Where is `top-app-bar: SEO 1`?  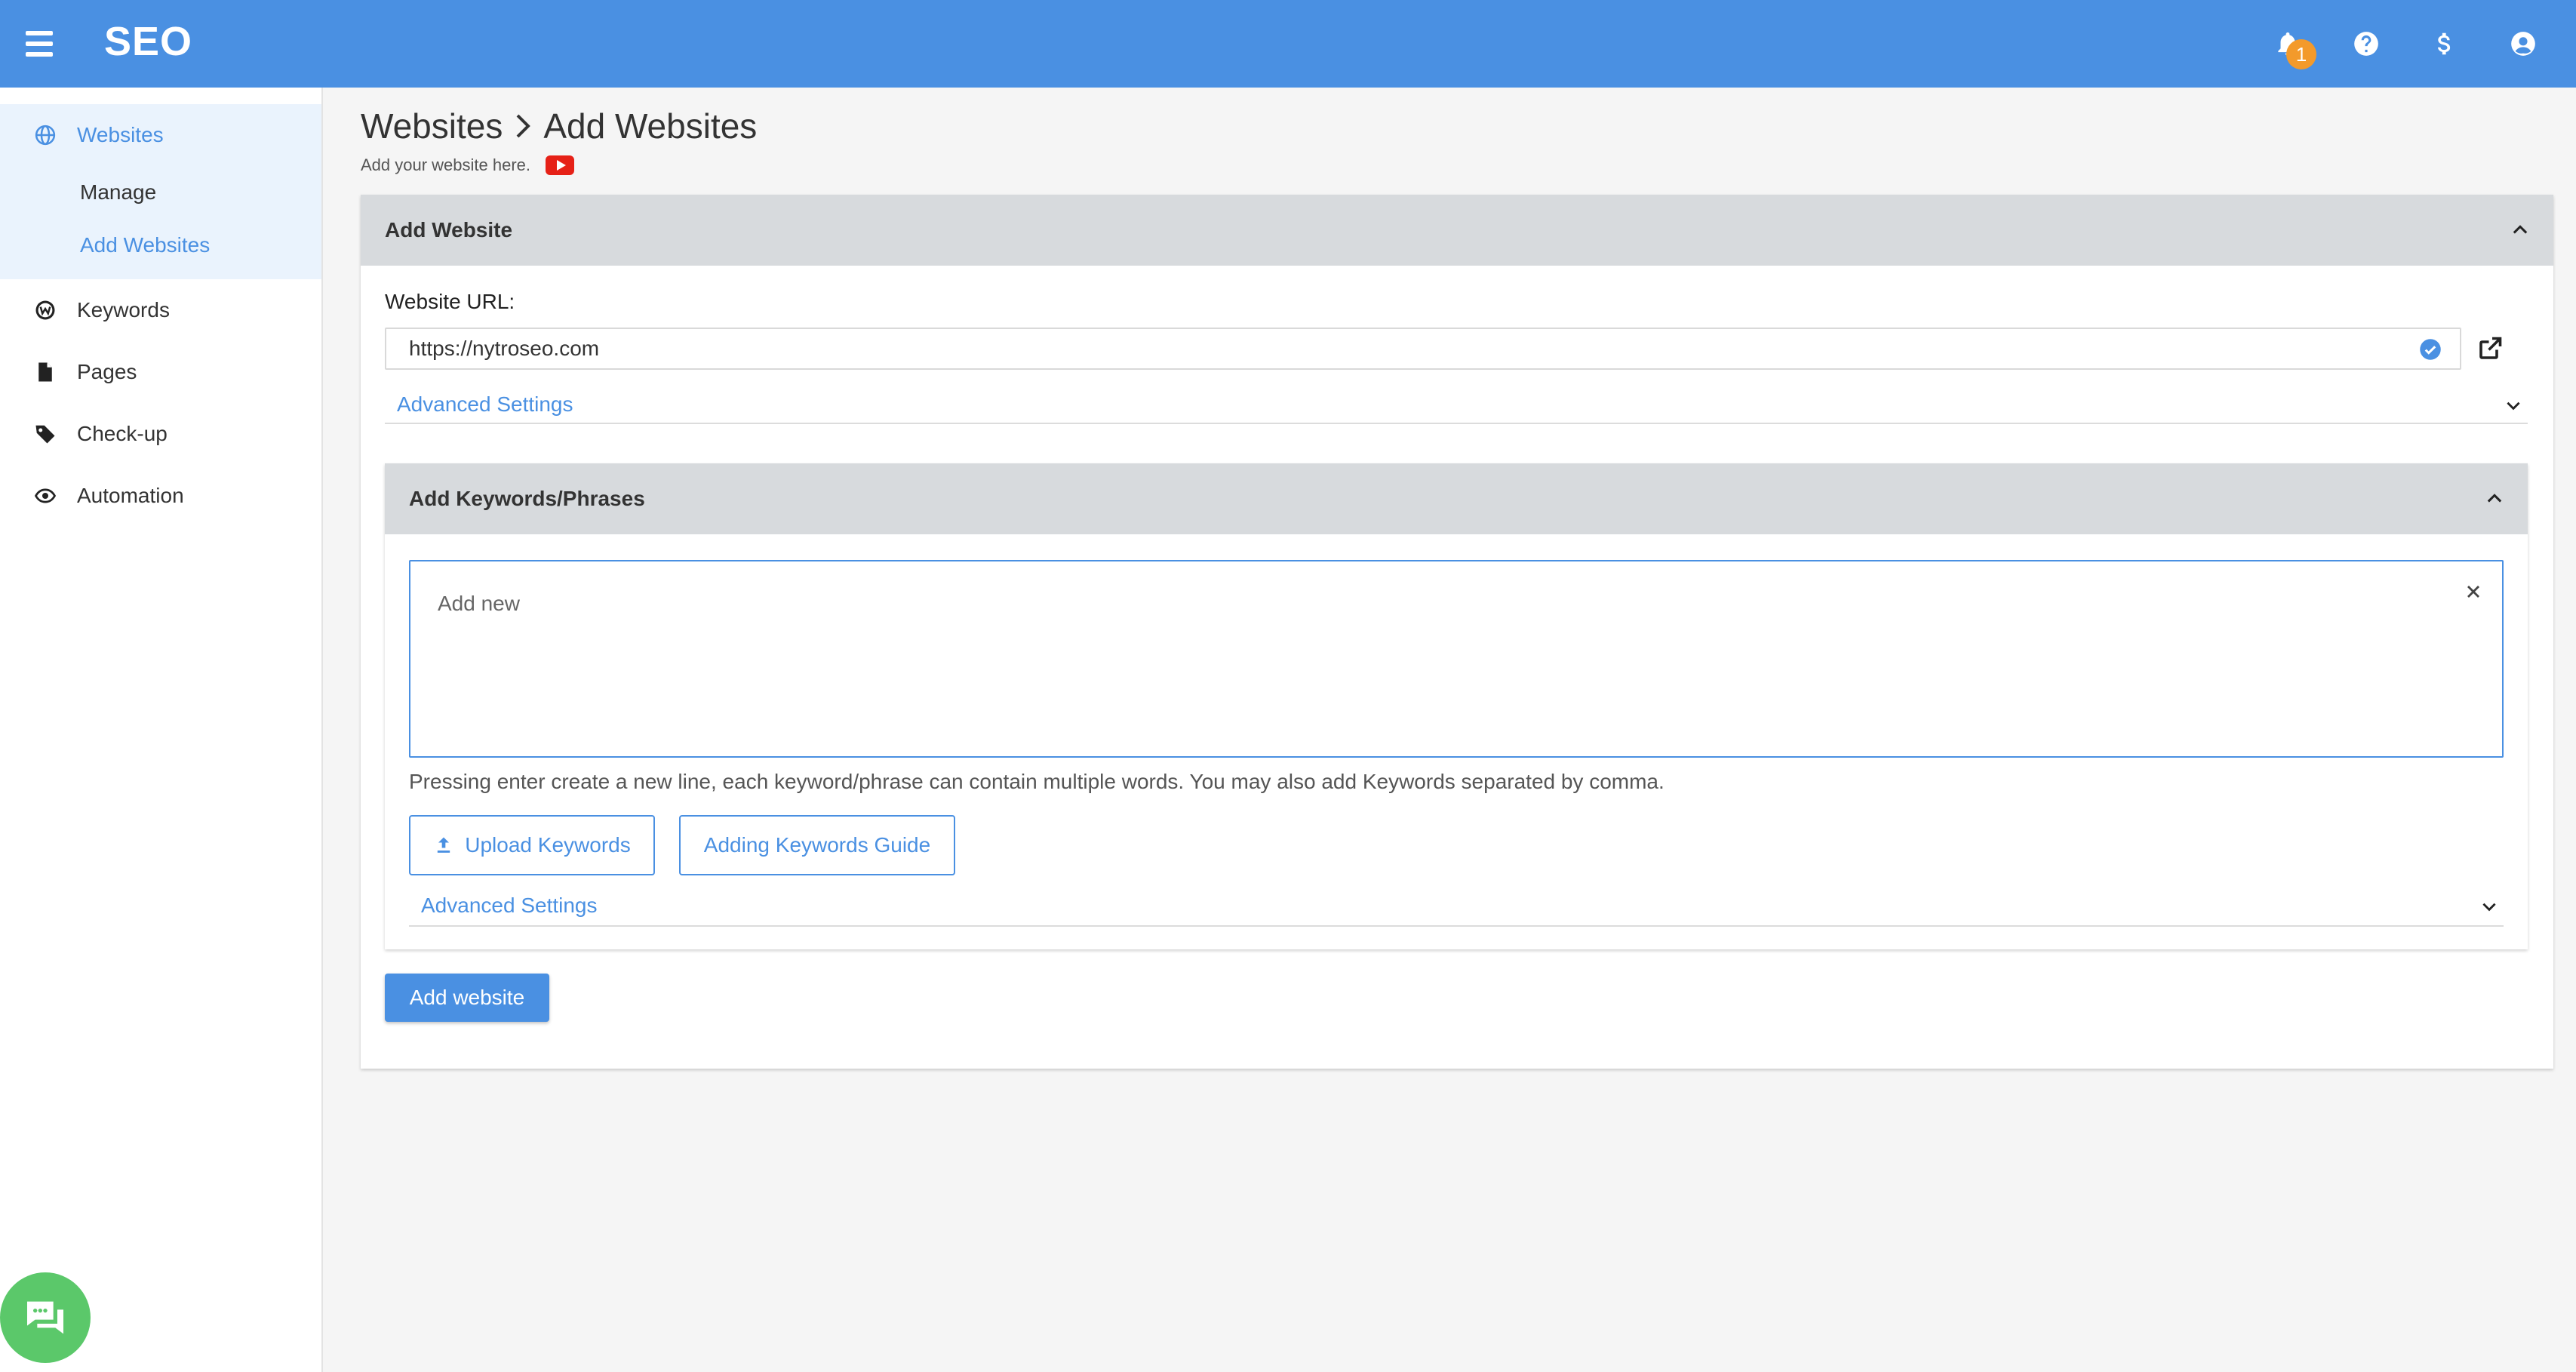 top-app-bar: SEO 1 is located at coordinates (1288, 44).